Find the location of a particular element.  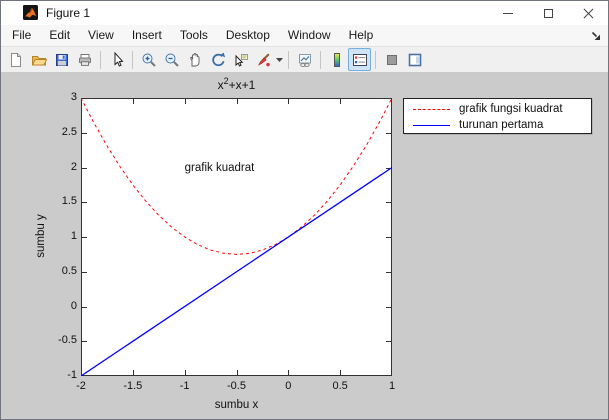

x-axis-label: sumbu x is located at coordinates (236, 405).